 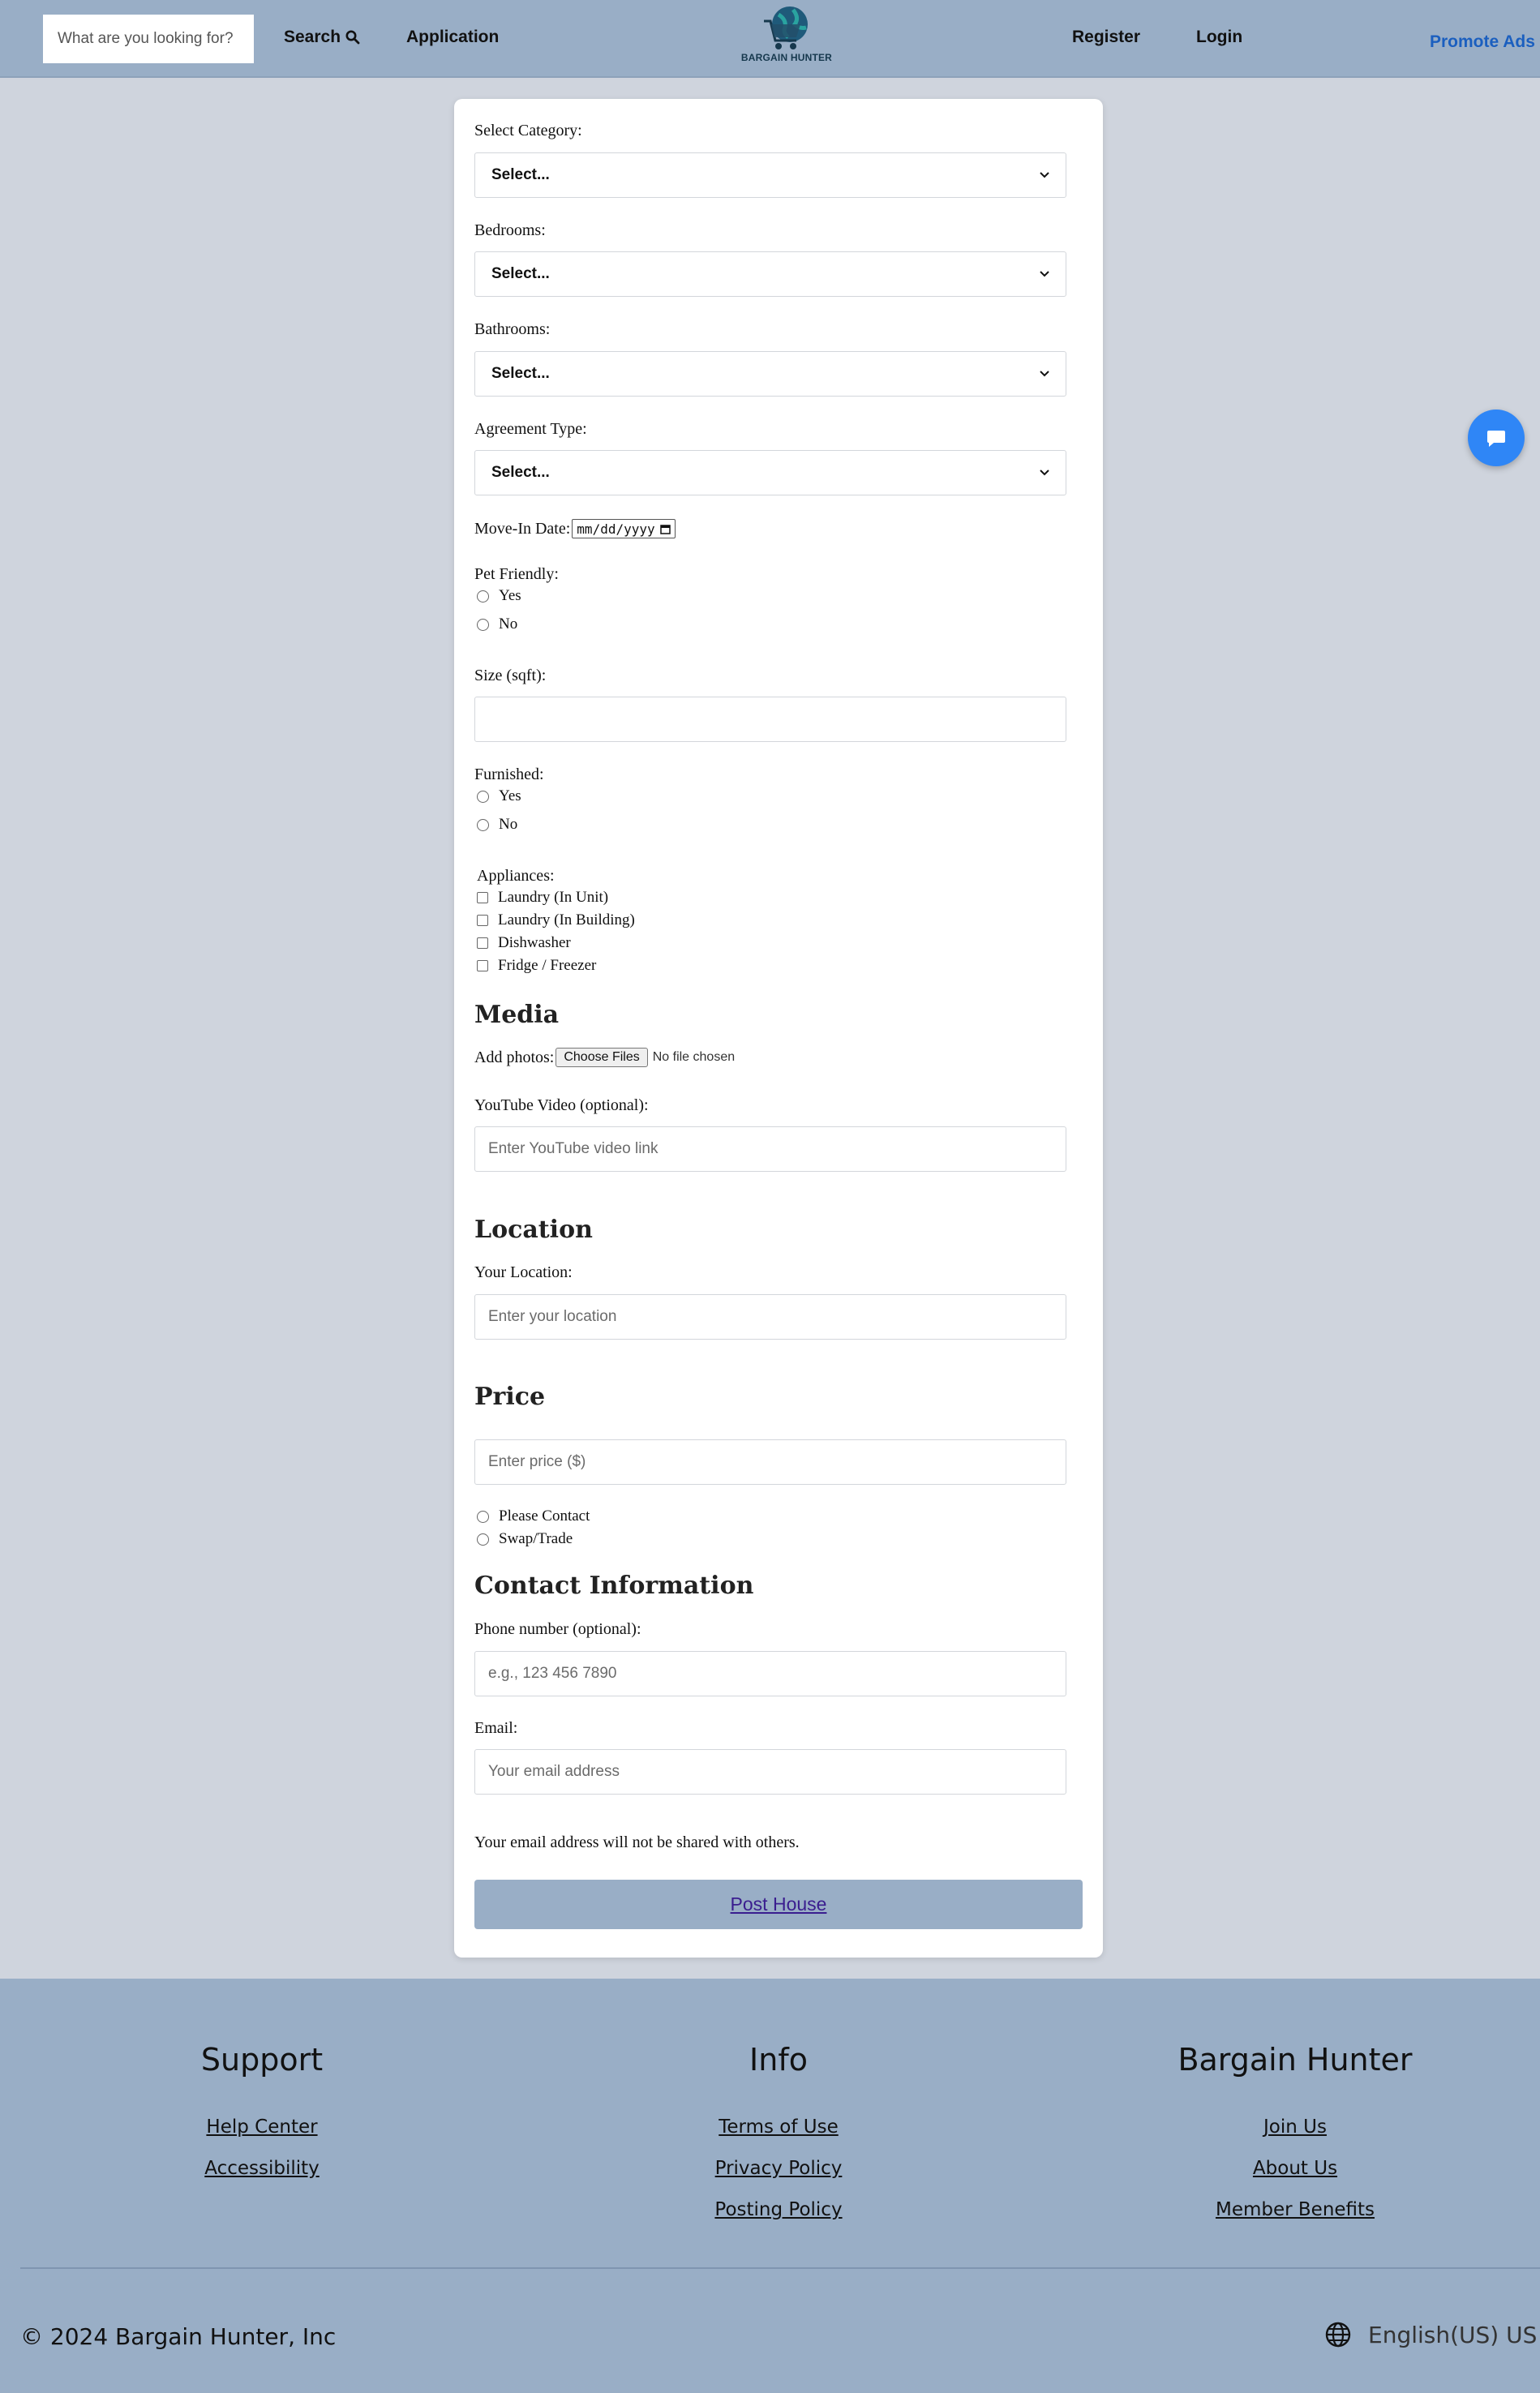 I want to click on application-link: Application, so click(x=452, y=37).